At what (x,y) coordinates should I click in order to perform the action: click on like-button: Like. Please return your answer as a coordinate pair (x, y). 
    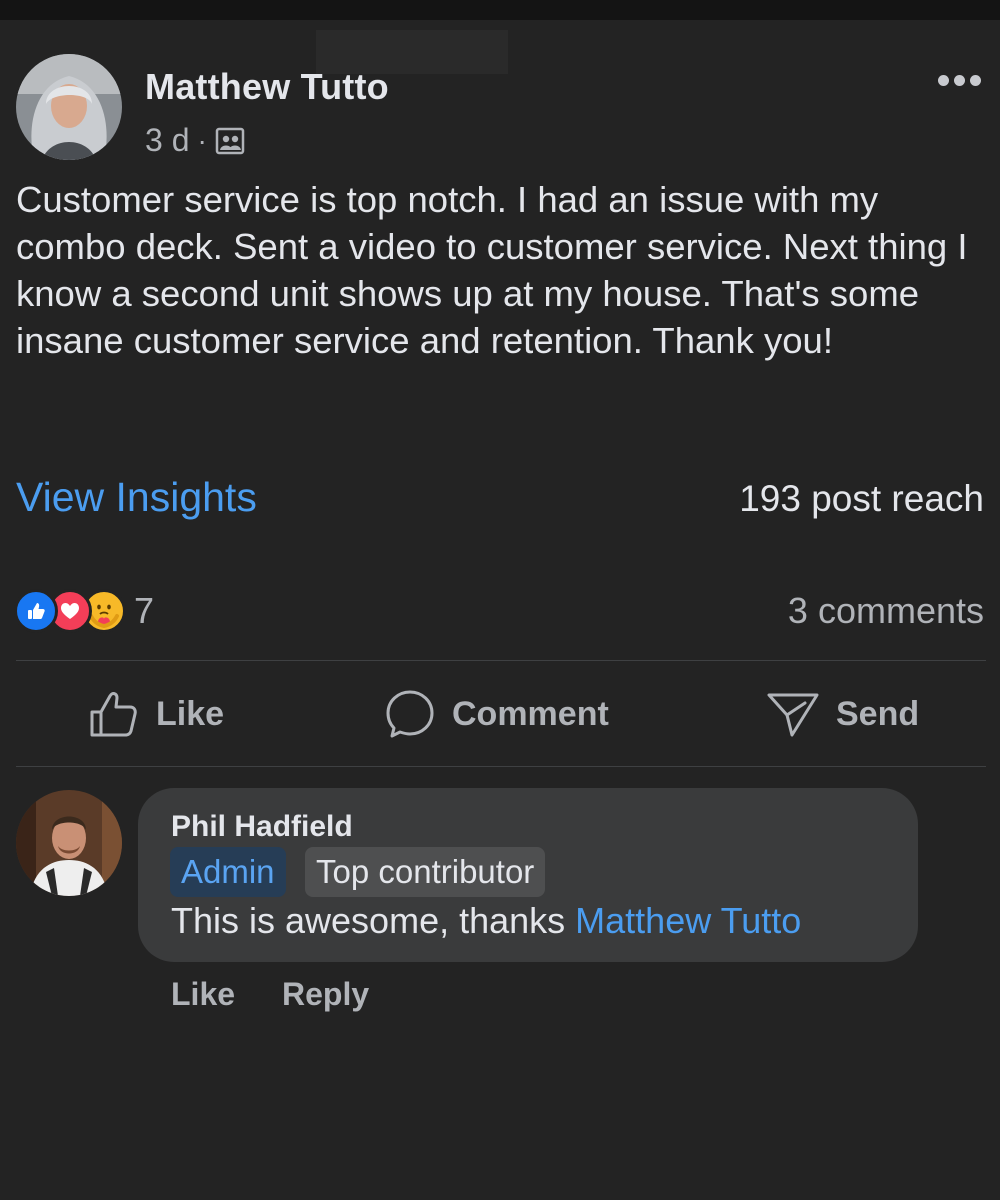
    Looking at the image, I should click on (156, 714).